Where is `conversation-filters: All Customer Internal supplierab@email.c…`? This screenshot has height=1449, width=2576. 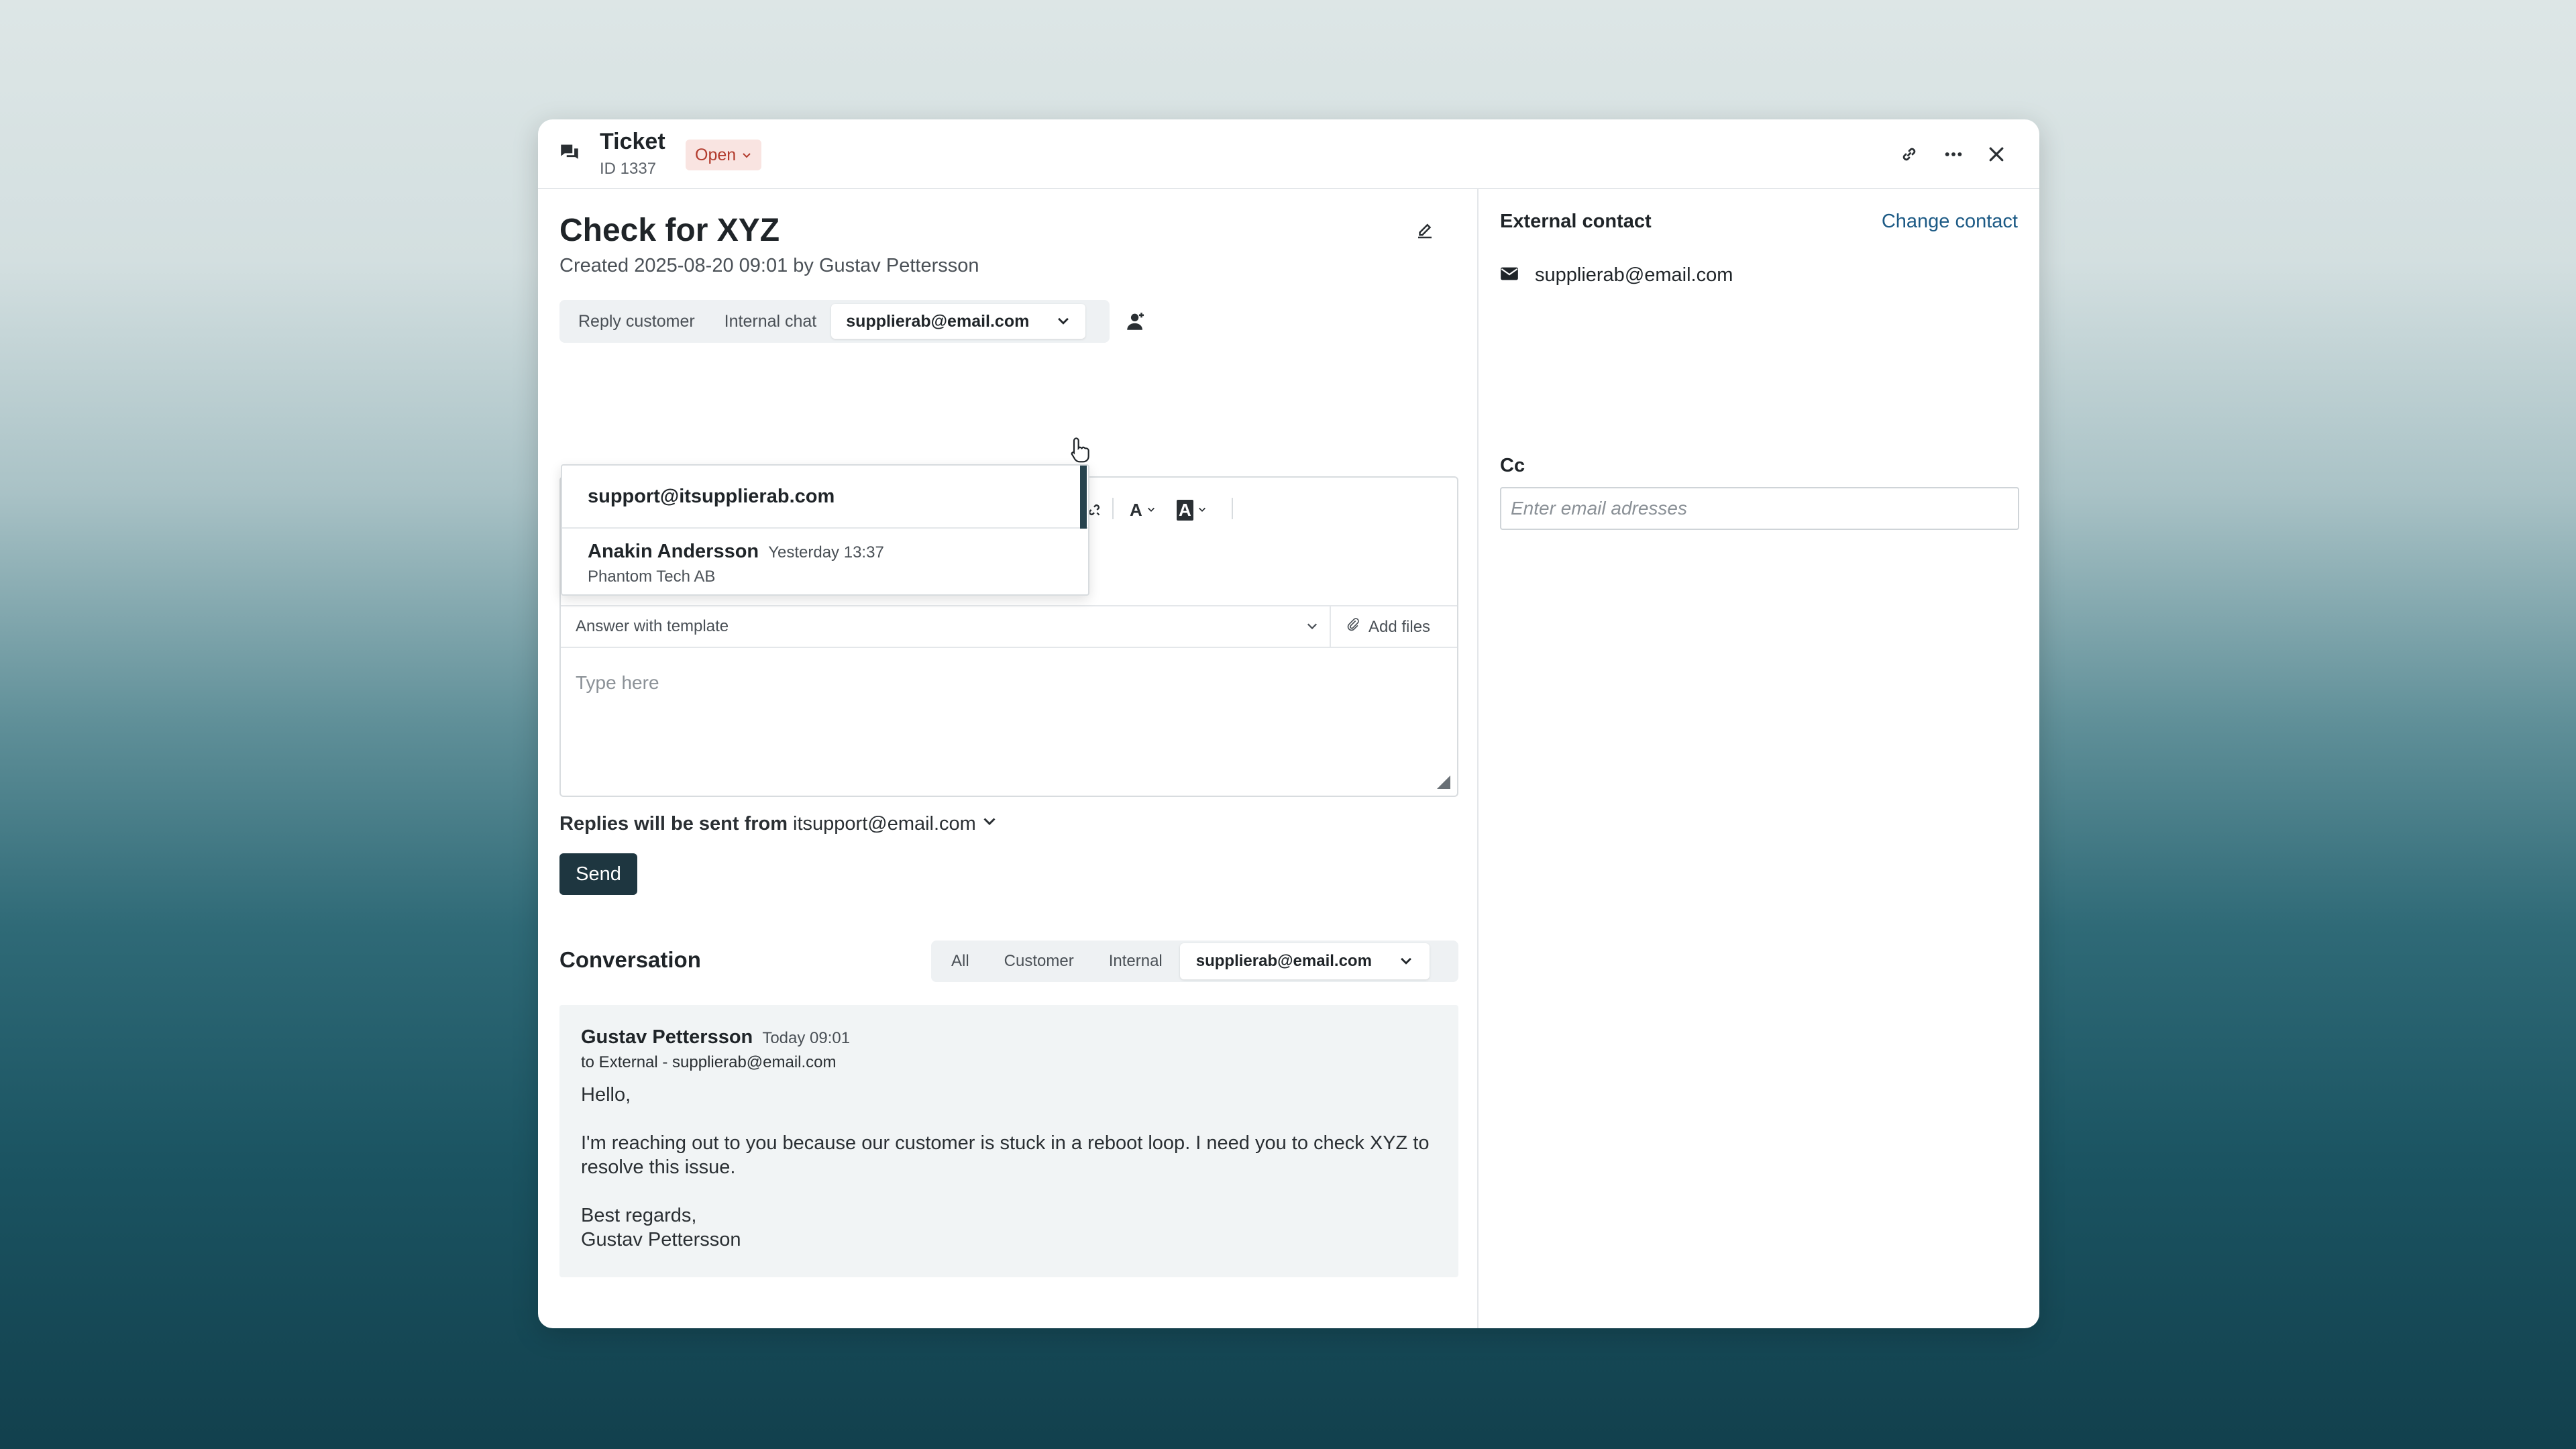 conversation-filters: All Customer Internal supplierab@email.c… is located at coordinates (1194, 961).